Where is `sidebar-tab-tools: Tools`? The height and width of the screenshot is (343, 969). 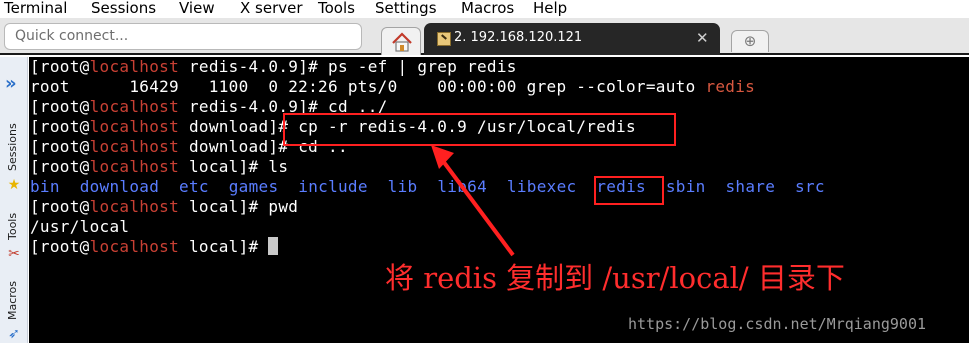
sidebar-tab-tools: Tools is located at coordinates (12, 226).